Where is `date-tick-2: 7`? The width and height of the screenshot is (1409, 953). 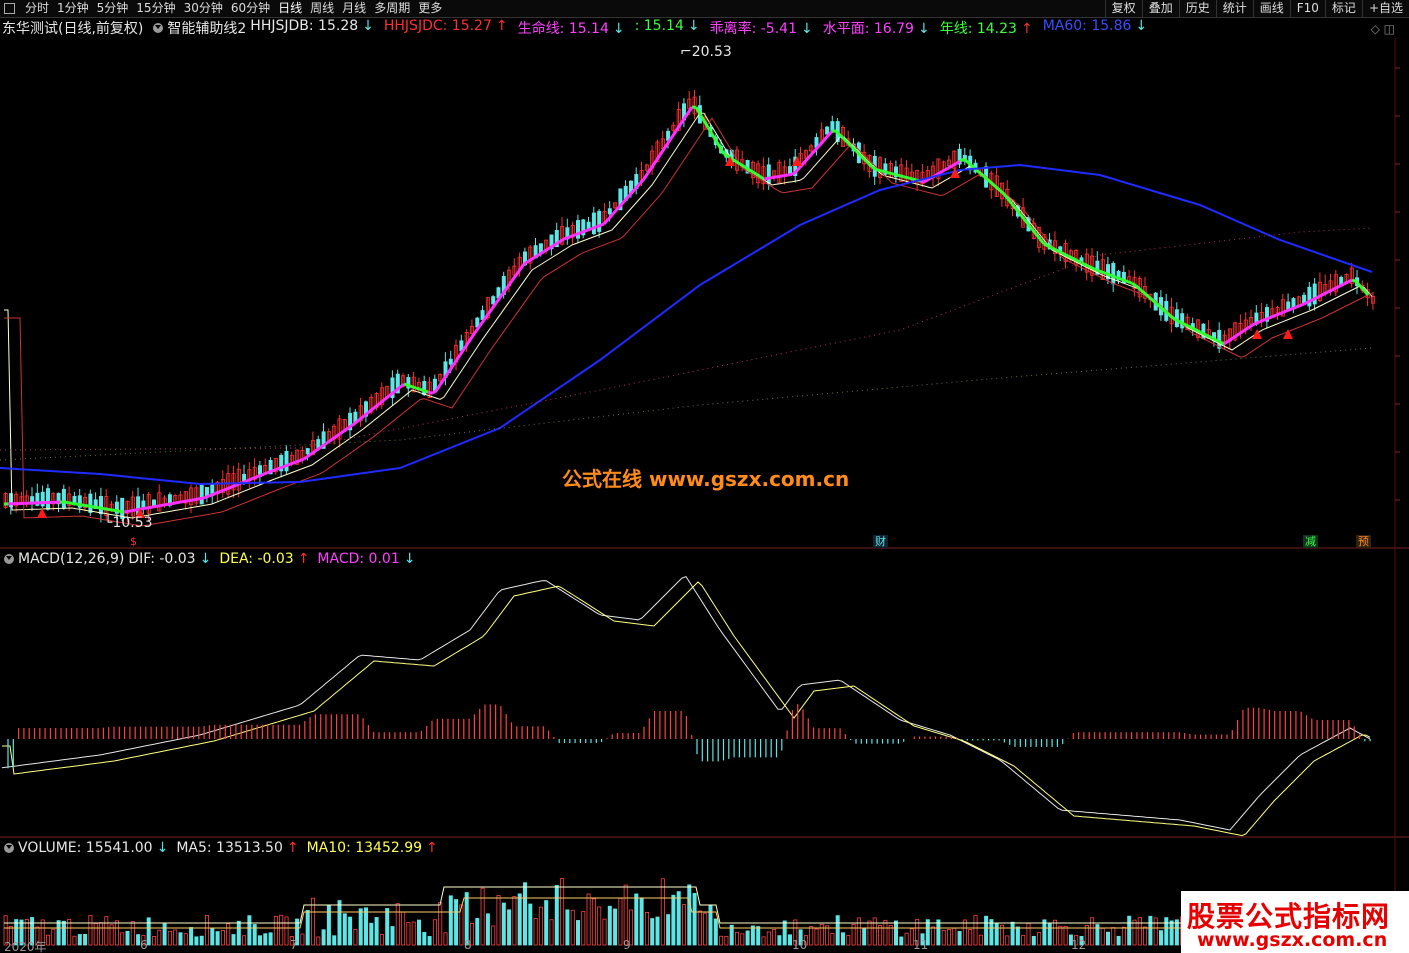
date-tick-2: 7 is located at coordinates (294, 945).